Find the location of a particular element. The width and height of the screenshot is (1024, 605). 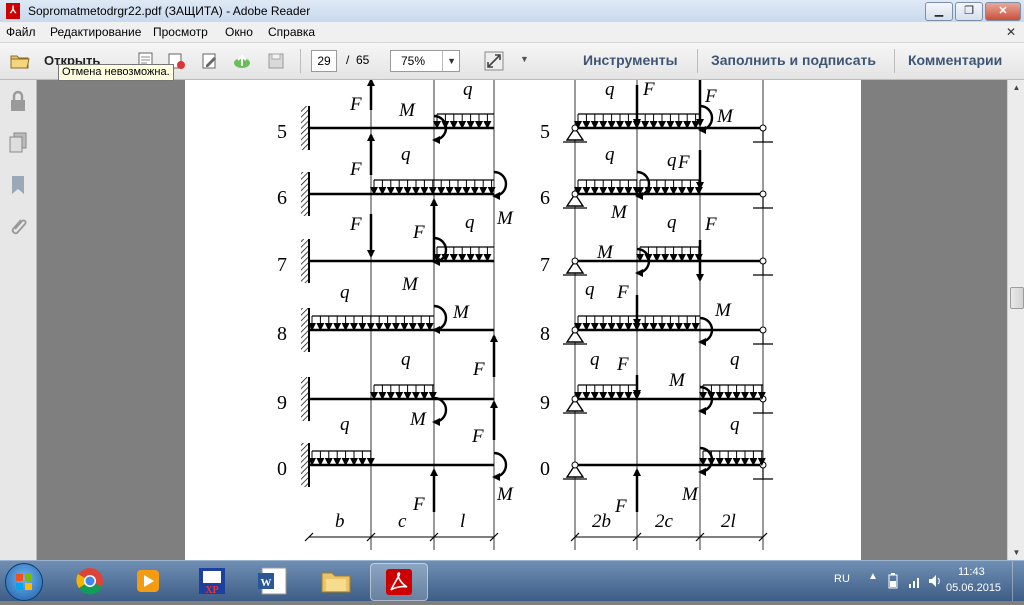

menu-file: Файл is located at coordinates (21, 32).